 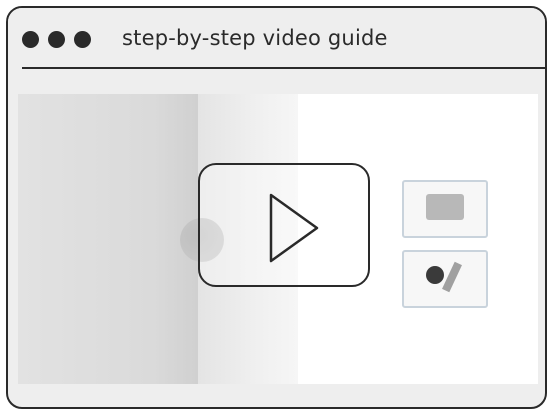 I want to click on title-divider, so click(x=283, y=68).